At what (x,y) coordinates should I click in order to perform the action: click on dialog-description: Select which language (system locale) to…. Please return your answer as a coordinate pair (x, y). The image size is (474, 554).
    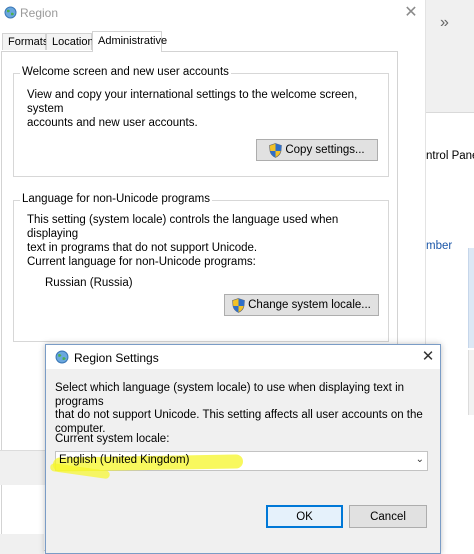
    Looking at the image, I should click on (242, 409).